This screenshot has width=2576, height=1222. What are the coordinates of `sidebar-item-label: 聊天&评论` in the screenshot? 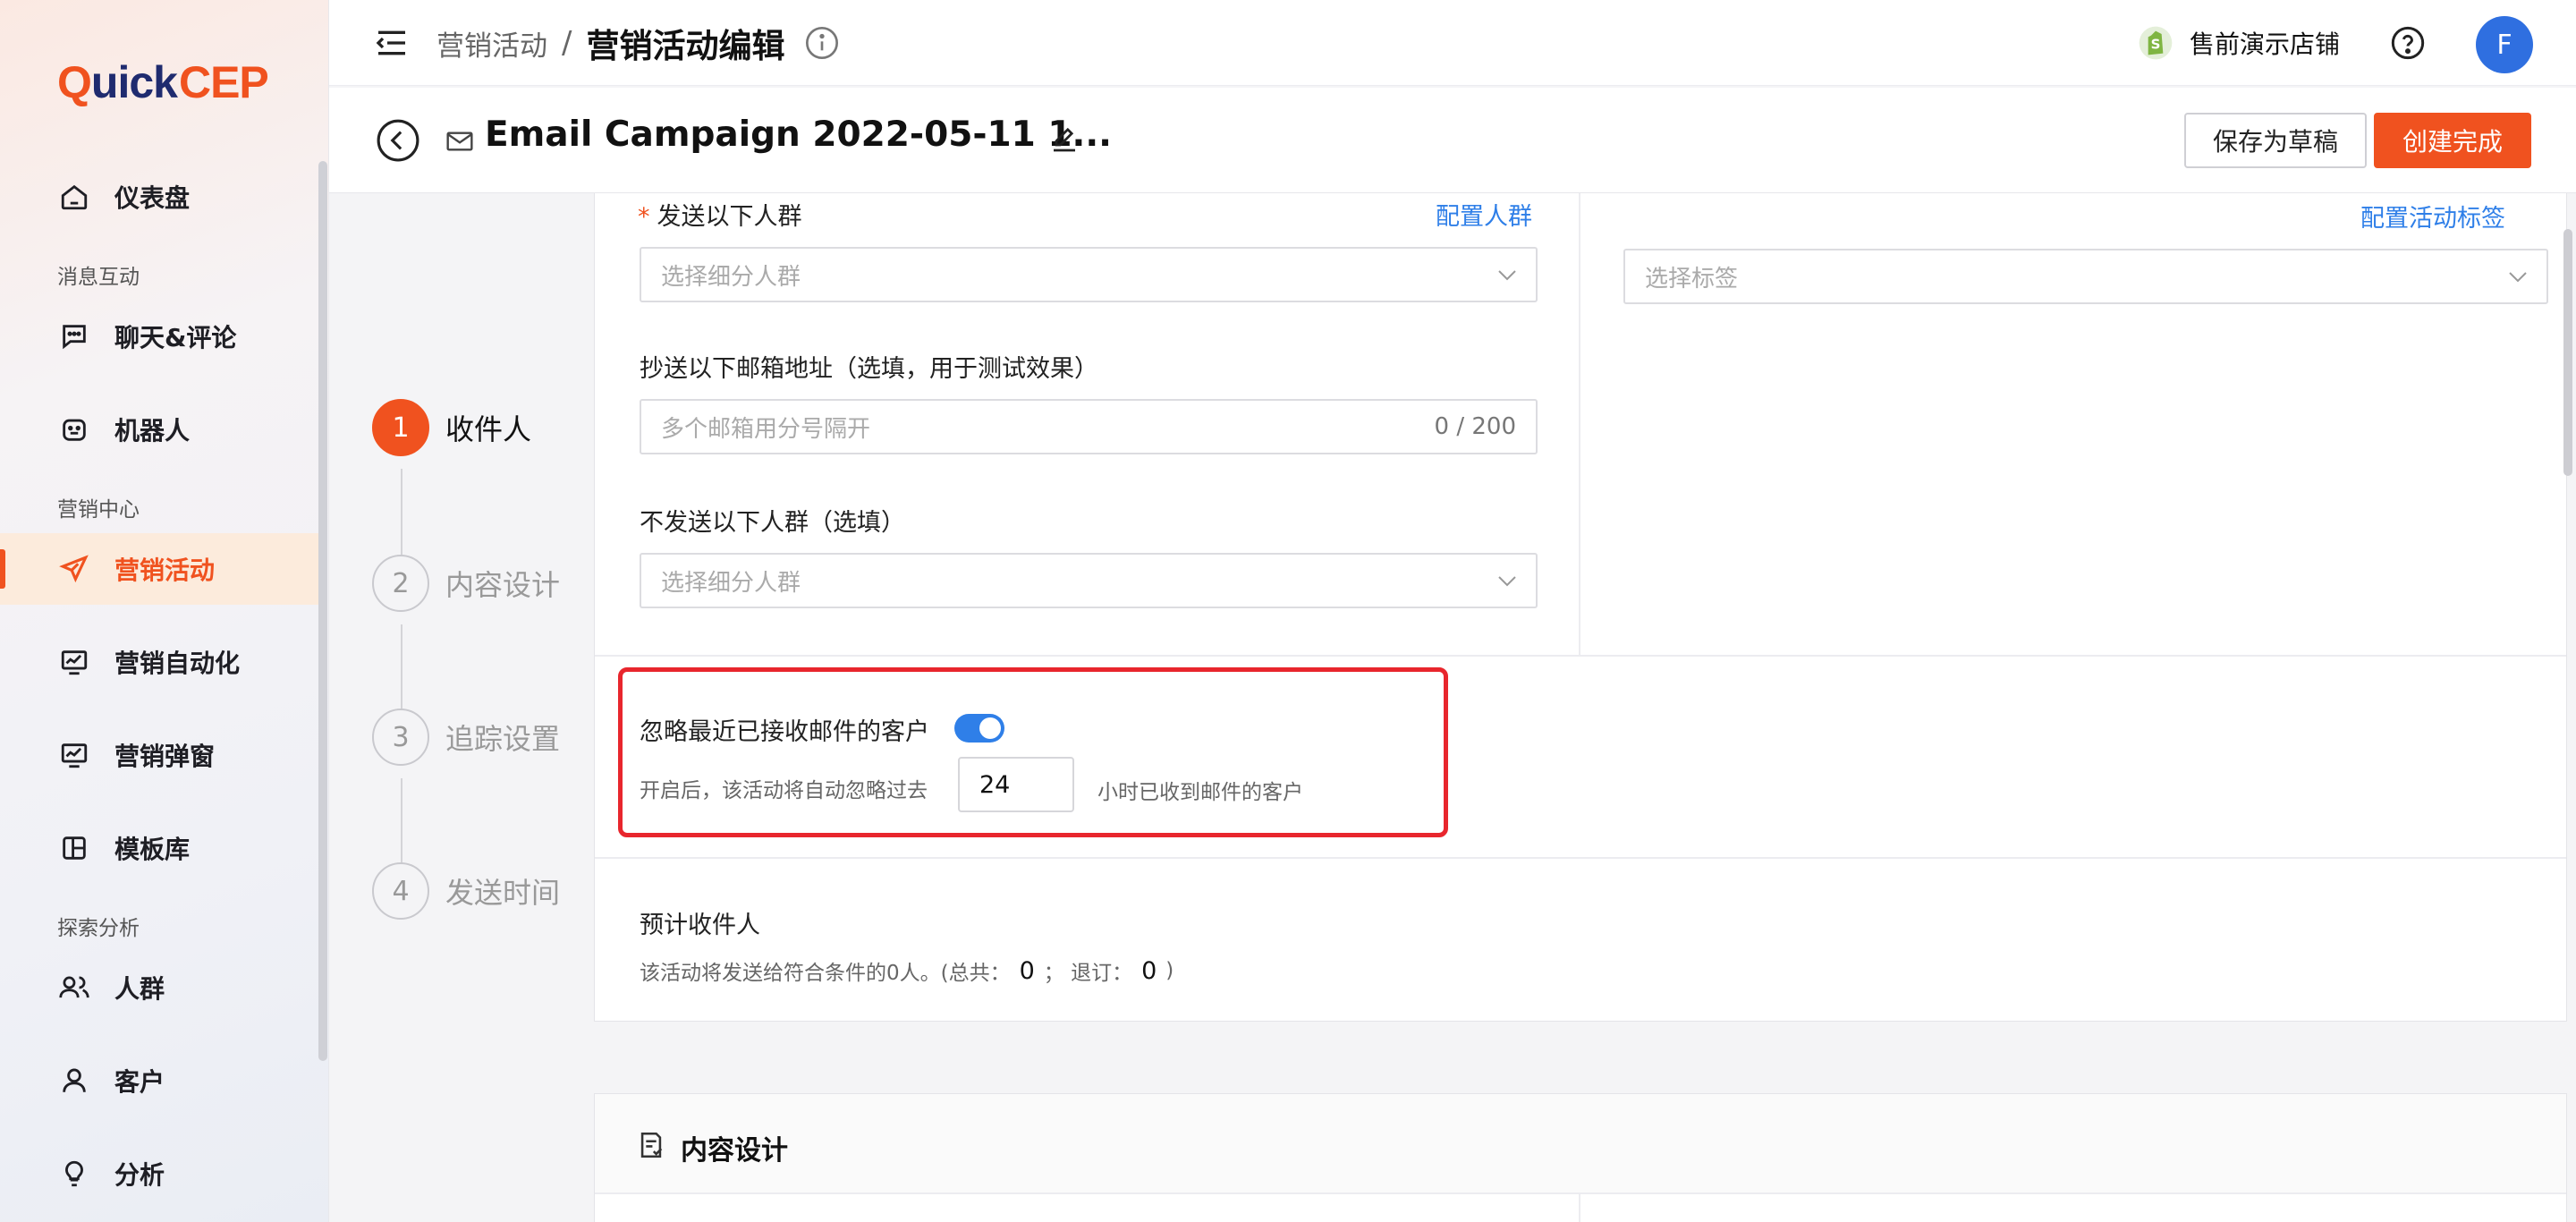 It's located at (175, 337).